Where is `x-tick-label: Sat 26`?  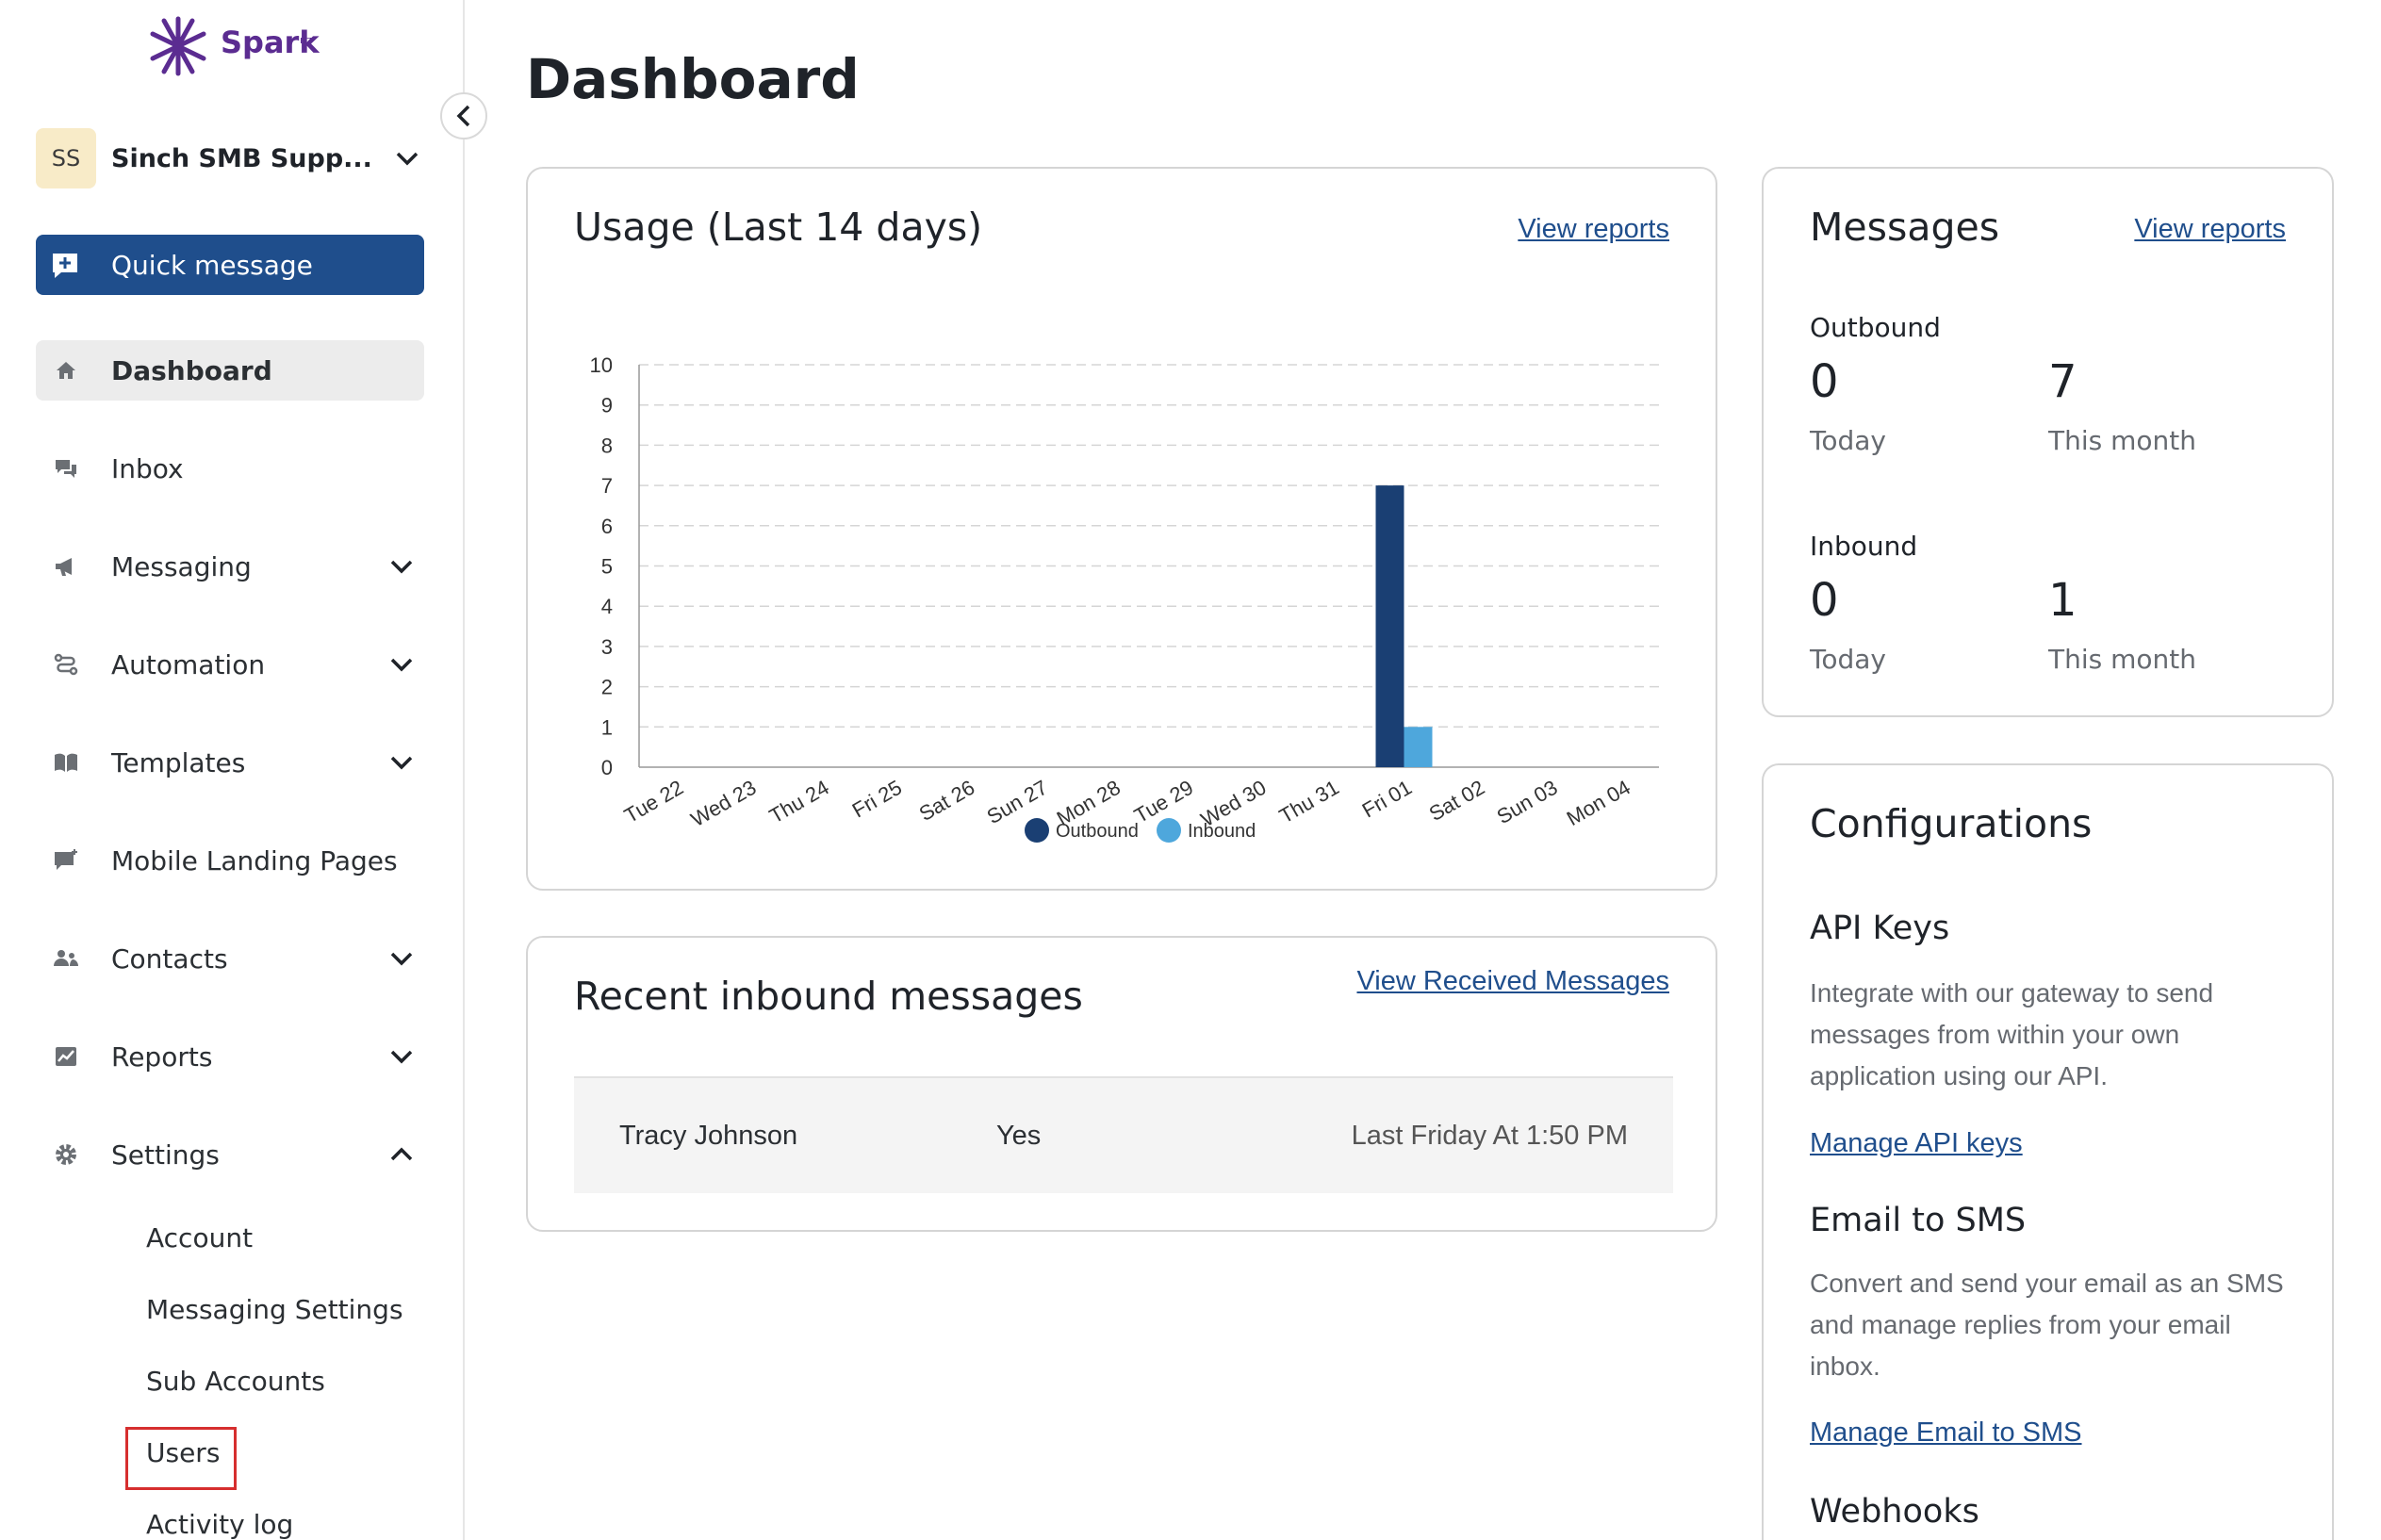 x-tick-label: Sat 26 is located at coordinates (947, 801).